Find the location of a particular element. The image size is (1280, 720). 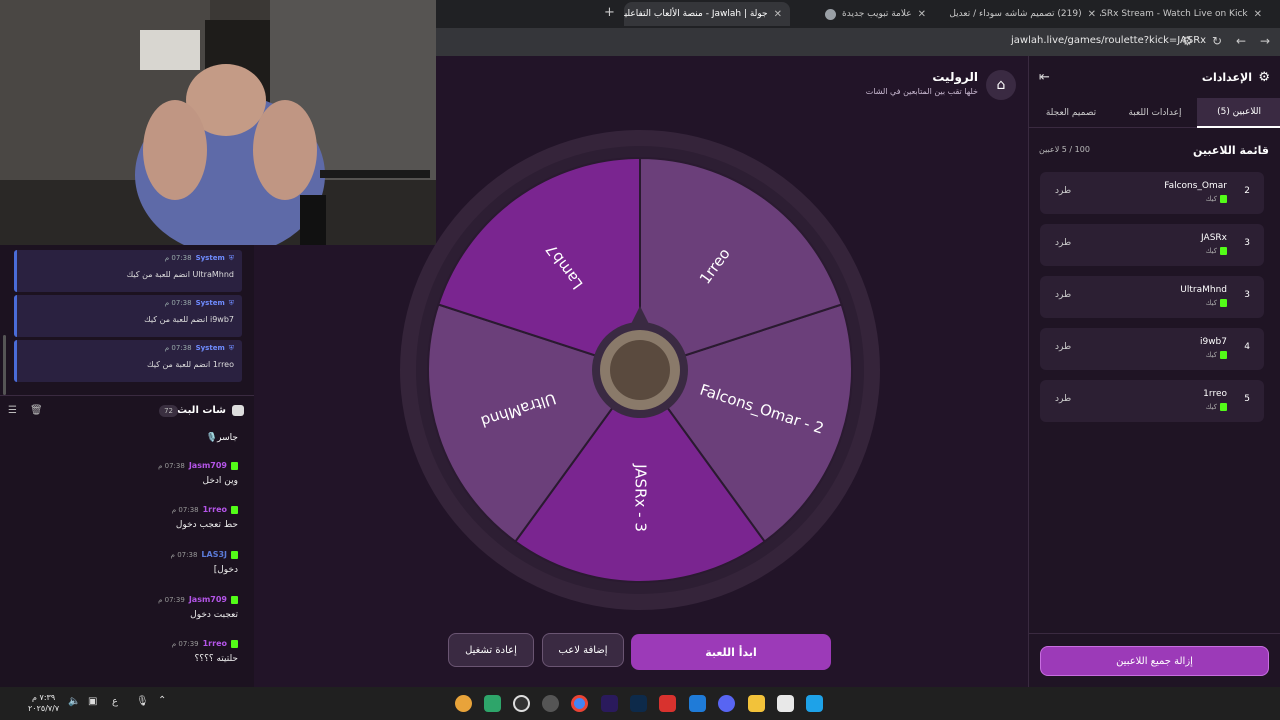

tab-title: (219) تصميم شاشه سوداء / تعديل is located at coordinates (1015, 14).